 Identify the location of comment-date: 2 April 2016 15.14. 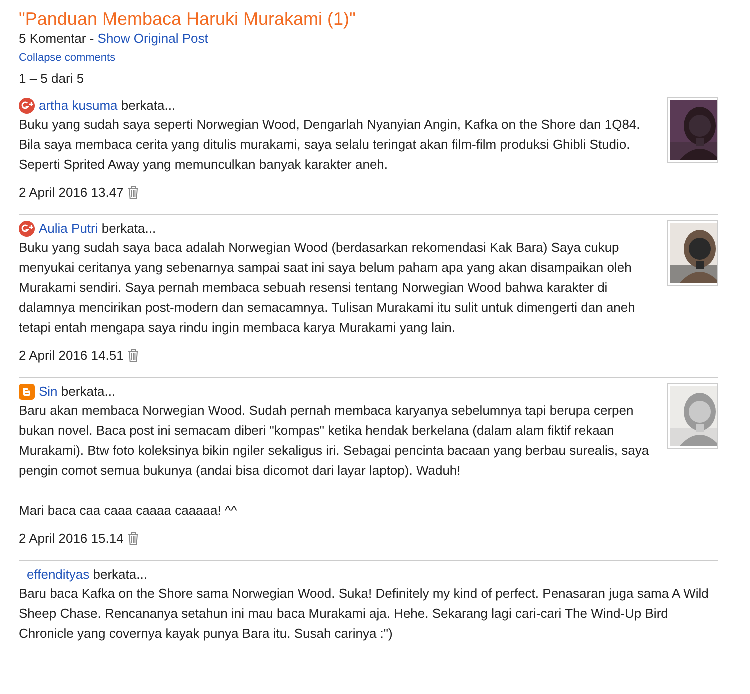
(71, 538).